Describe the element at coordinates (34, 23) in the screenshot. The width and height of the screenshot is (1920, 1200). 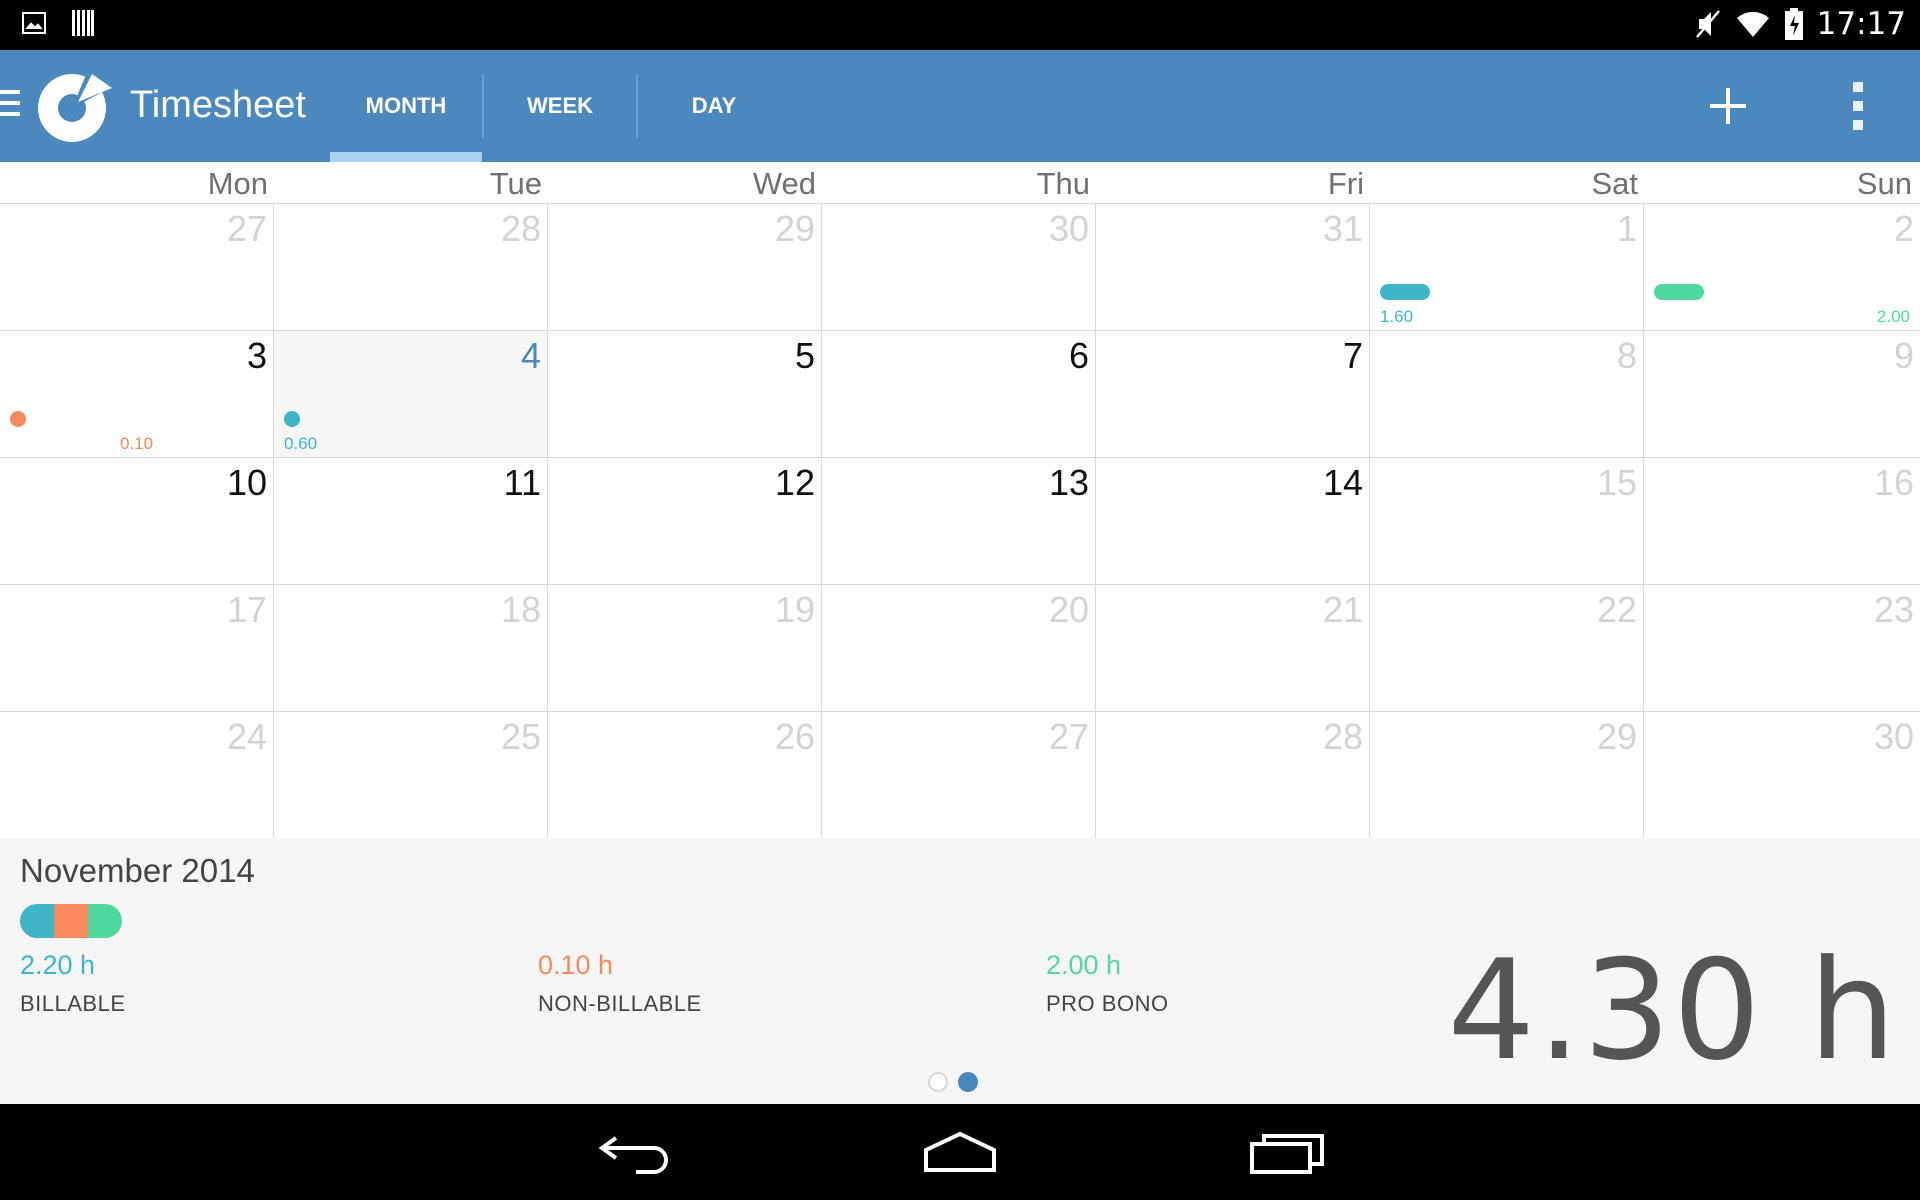
I see `image-icon` at that location.